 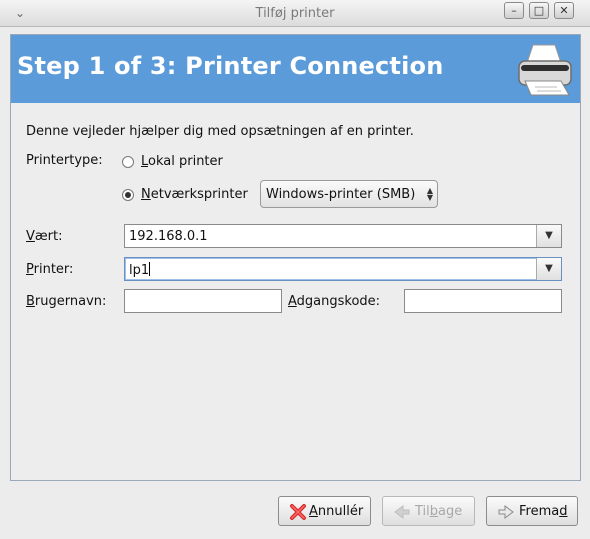 I want to click on password-label: Adgangskode:, so click(x=334, y=301).